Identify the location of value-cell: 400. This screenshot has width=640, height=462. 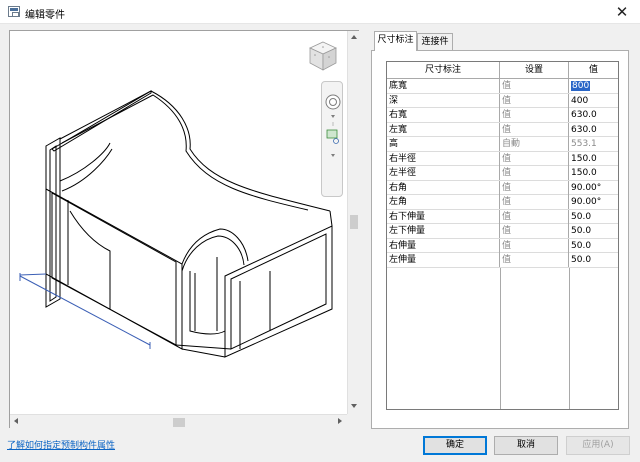
(593, 101).